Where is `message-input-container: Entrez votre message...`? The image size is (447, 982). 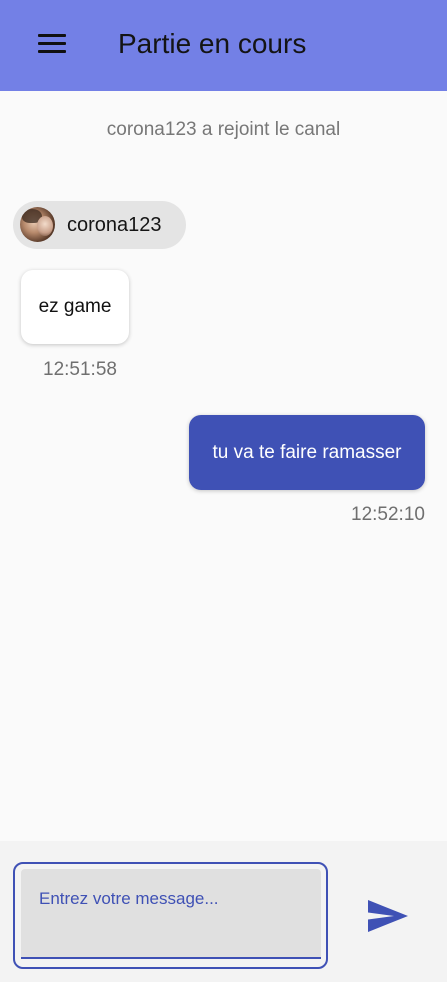 message-input-container: Entrez votre message... is located at coordinates (171, 914).